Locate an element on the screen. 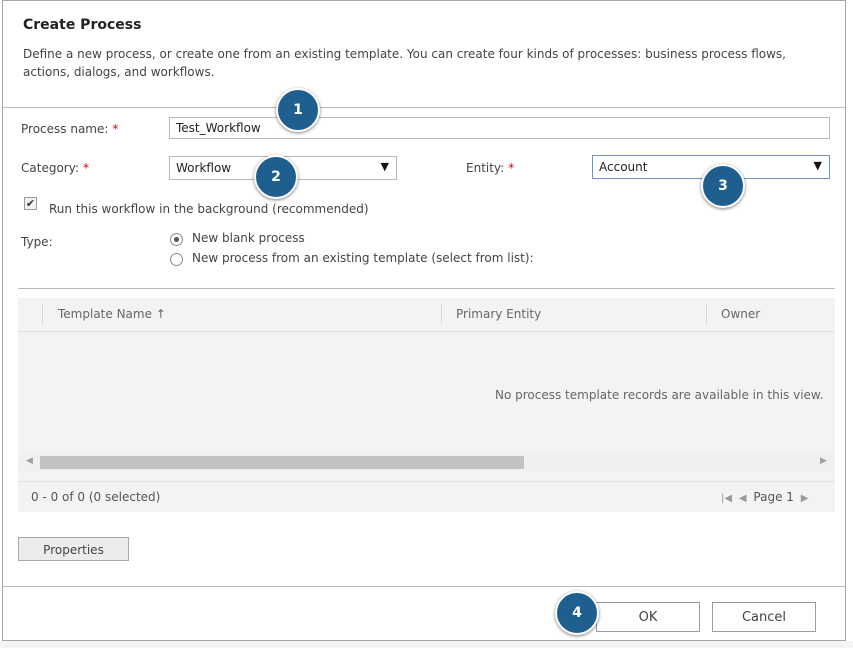 The height and width of the screenshot is (648, 853). checkmark-icon: ✔ is located at coordinates (30, 203).